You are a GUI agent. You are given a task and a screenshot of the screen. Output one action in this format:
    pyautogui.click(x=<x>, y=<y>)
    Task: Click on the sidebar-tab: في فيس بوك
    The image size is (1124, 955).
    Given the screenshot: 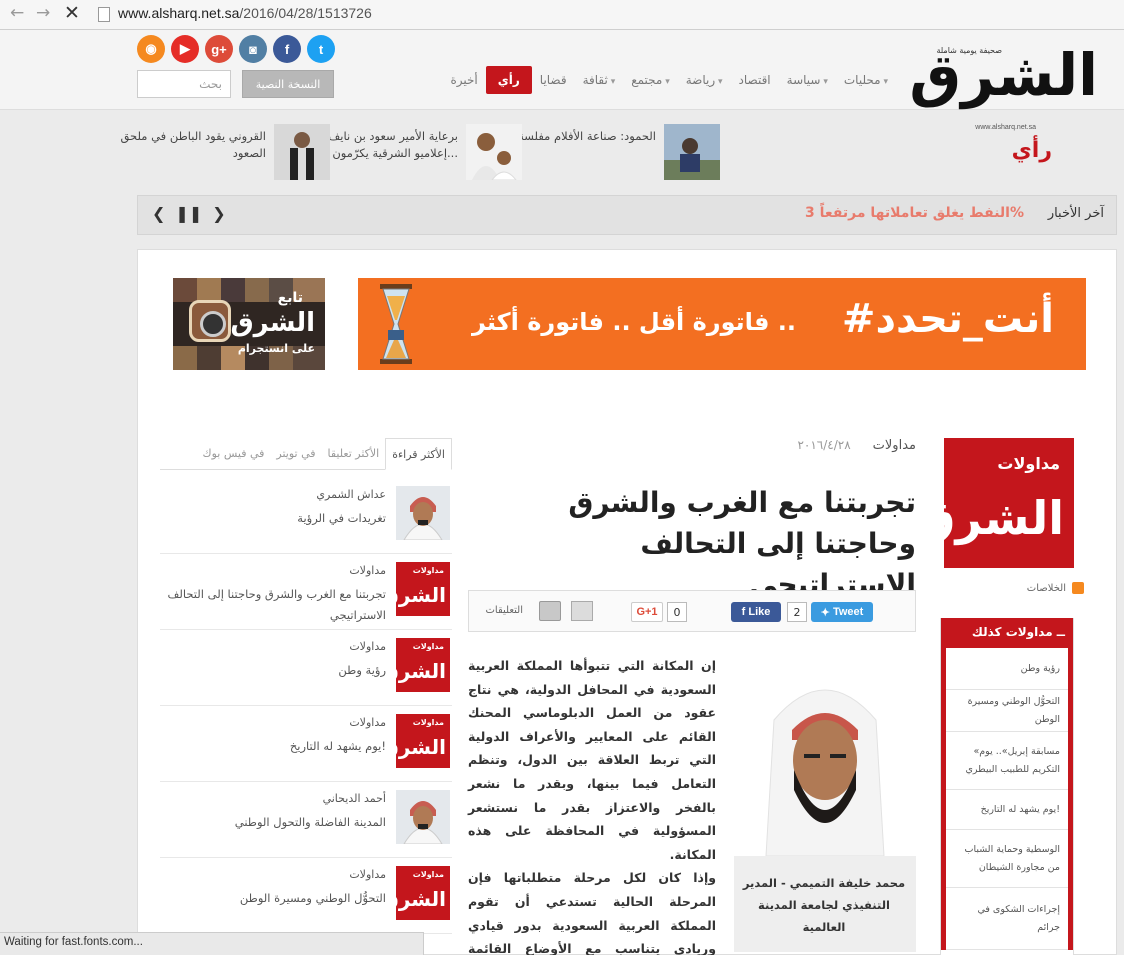 What is the action you would take?
    pyautogui.click(x=234, y=453)
    